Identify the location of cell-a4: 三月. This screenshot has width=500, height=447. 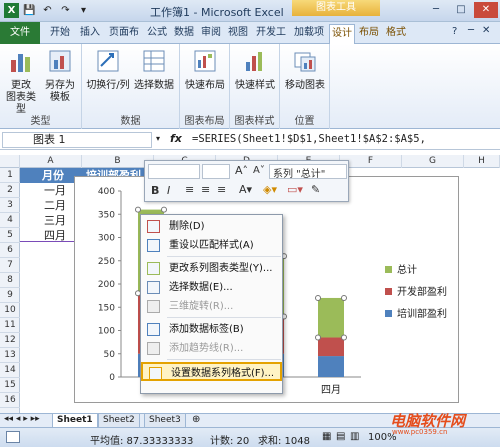
(55, 220).